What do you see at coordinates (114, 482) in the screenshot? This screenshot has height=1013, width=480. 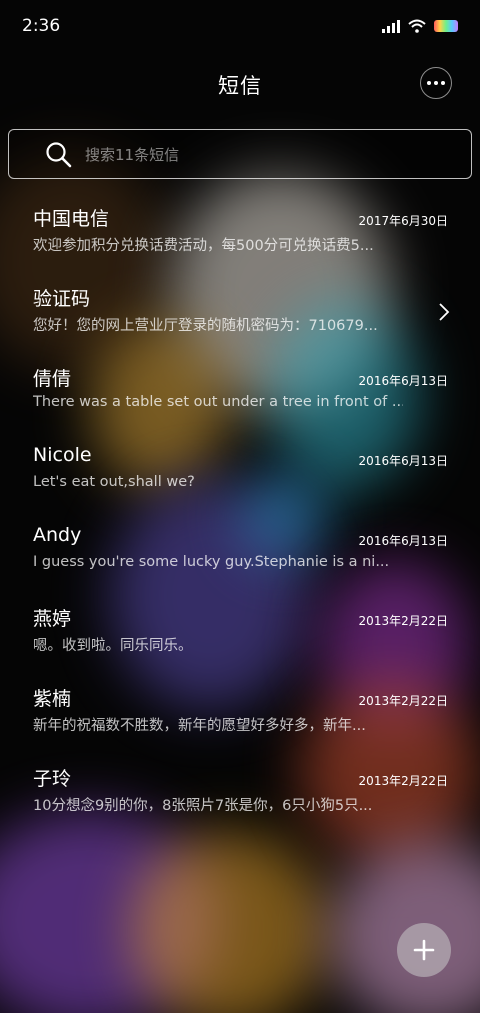 I see `message-preview: Let's eat out,shall we?` at bounding box center [114, 482].